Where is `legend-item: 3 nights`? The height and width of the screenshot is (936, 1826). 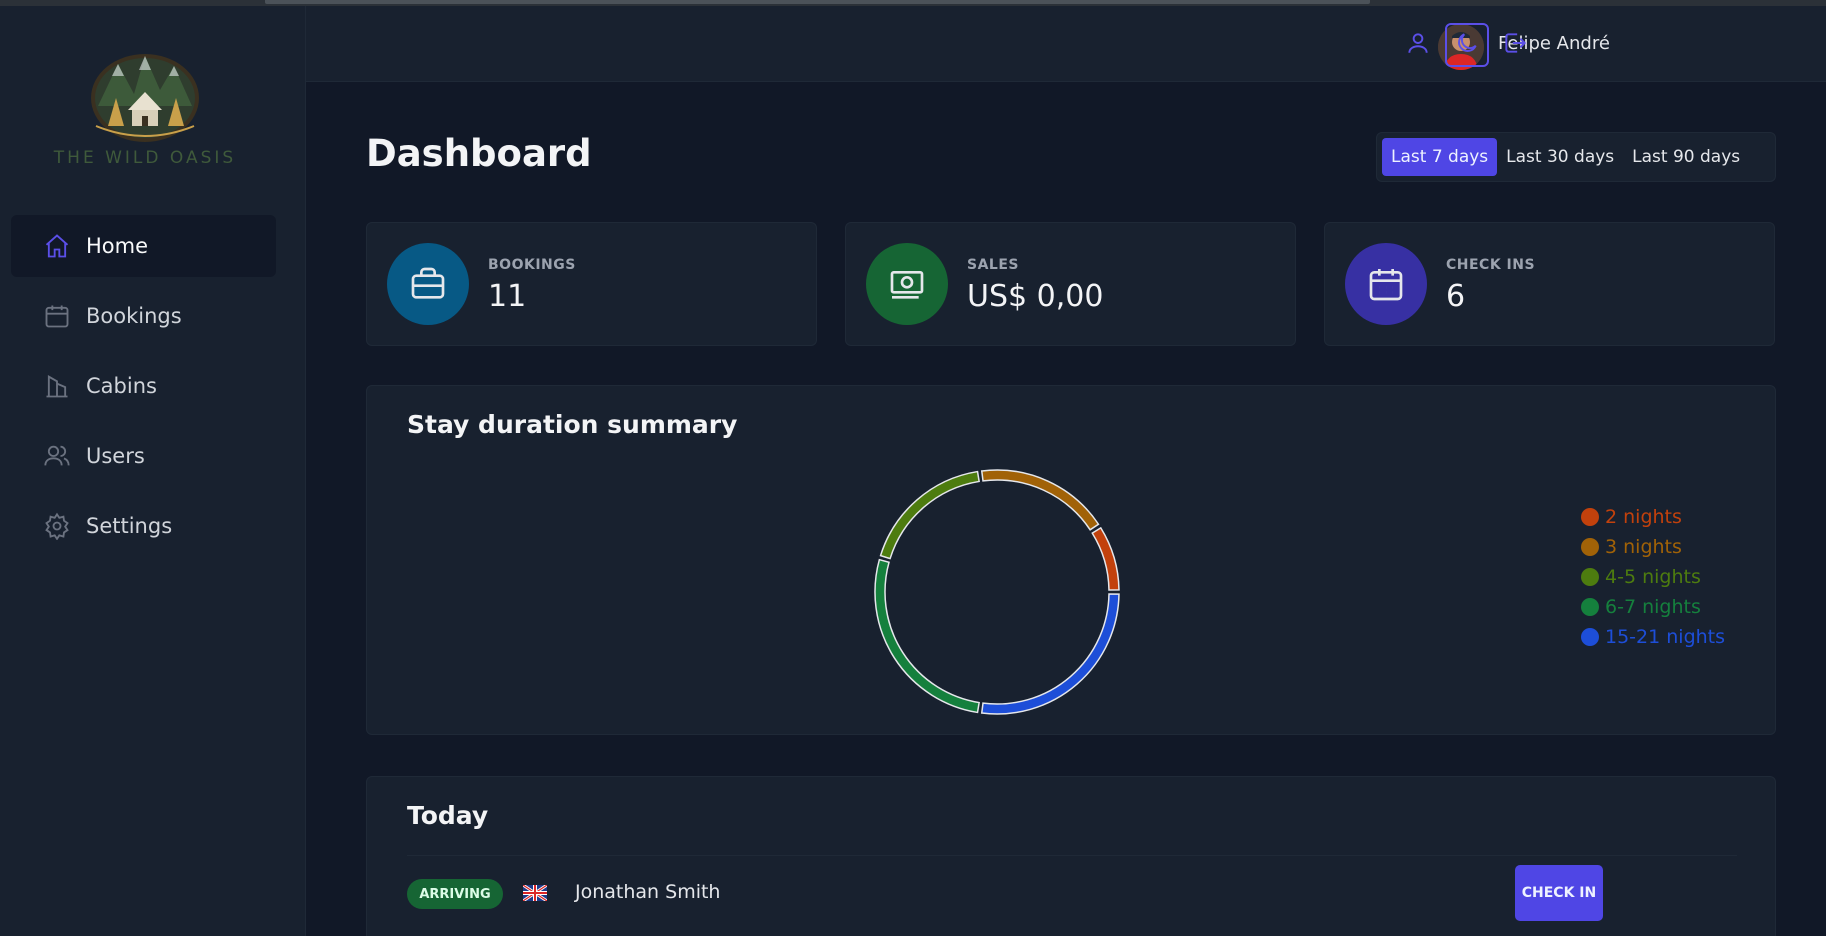 legend-item: 3 nights is located at coordinates (1653, 547).